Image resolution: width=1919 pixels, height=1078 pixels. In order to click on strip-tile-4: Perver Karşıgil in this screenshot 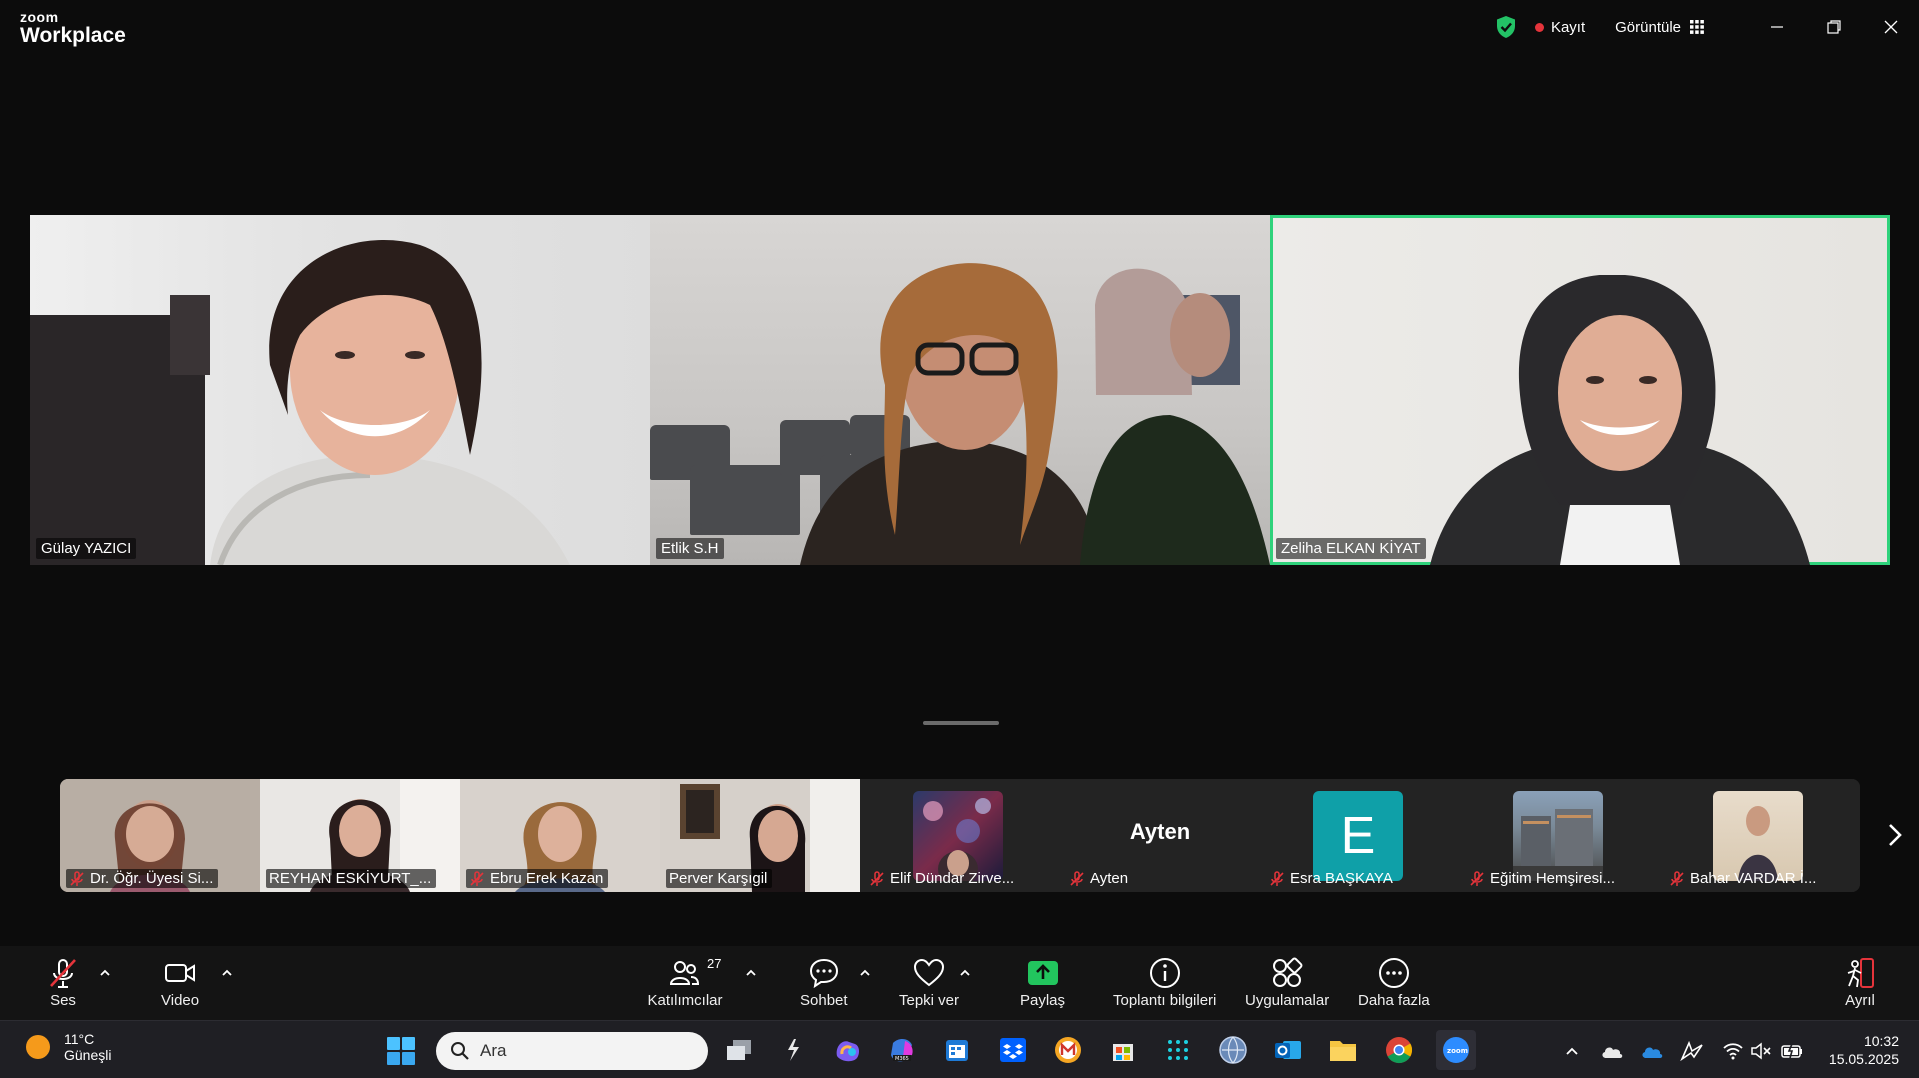, I will do `click(760, 835)`.